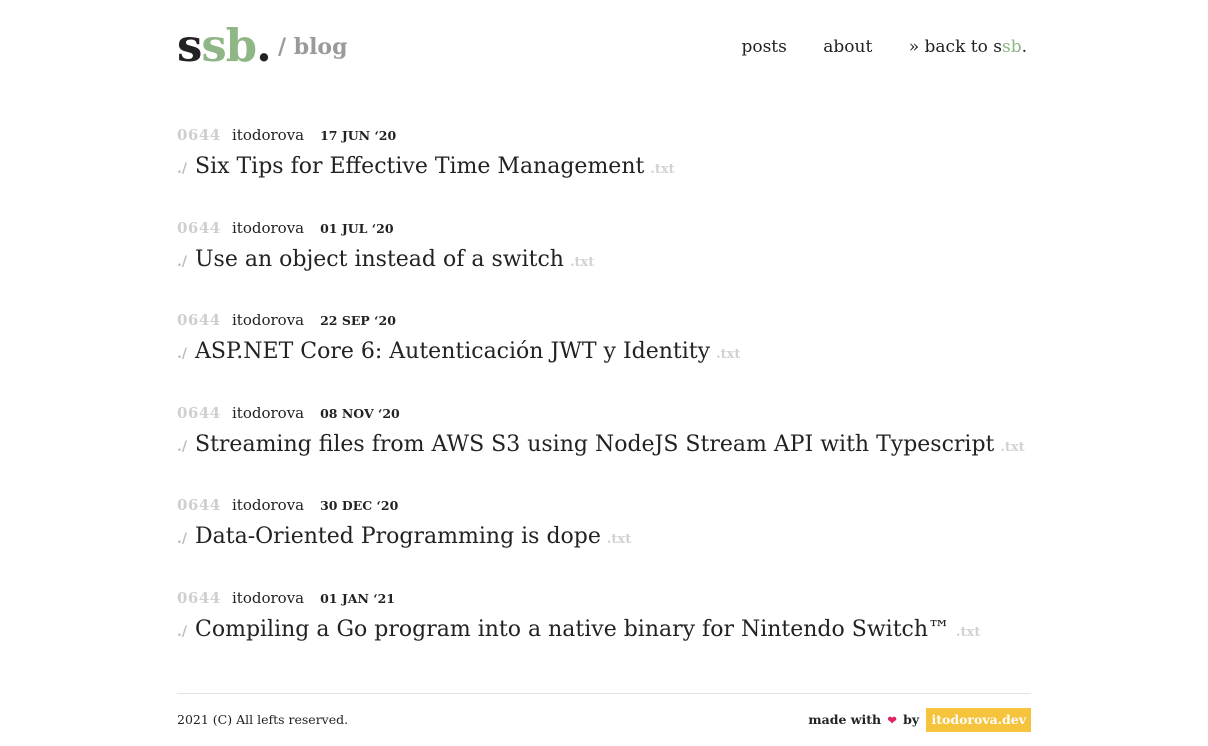  Describe the element at coordinates (313, 47) in the screenshot. I see `section-label: / blog` at that location.